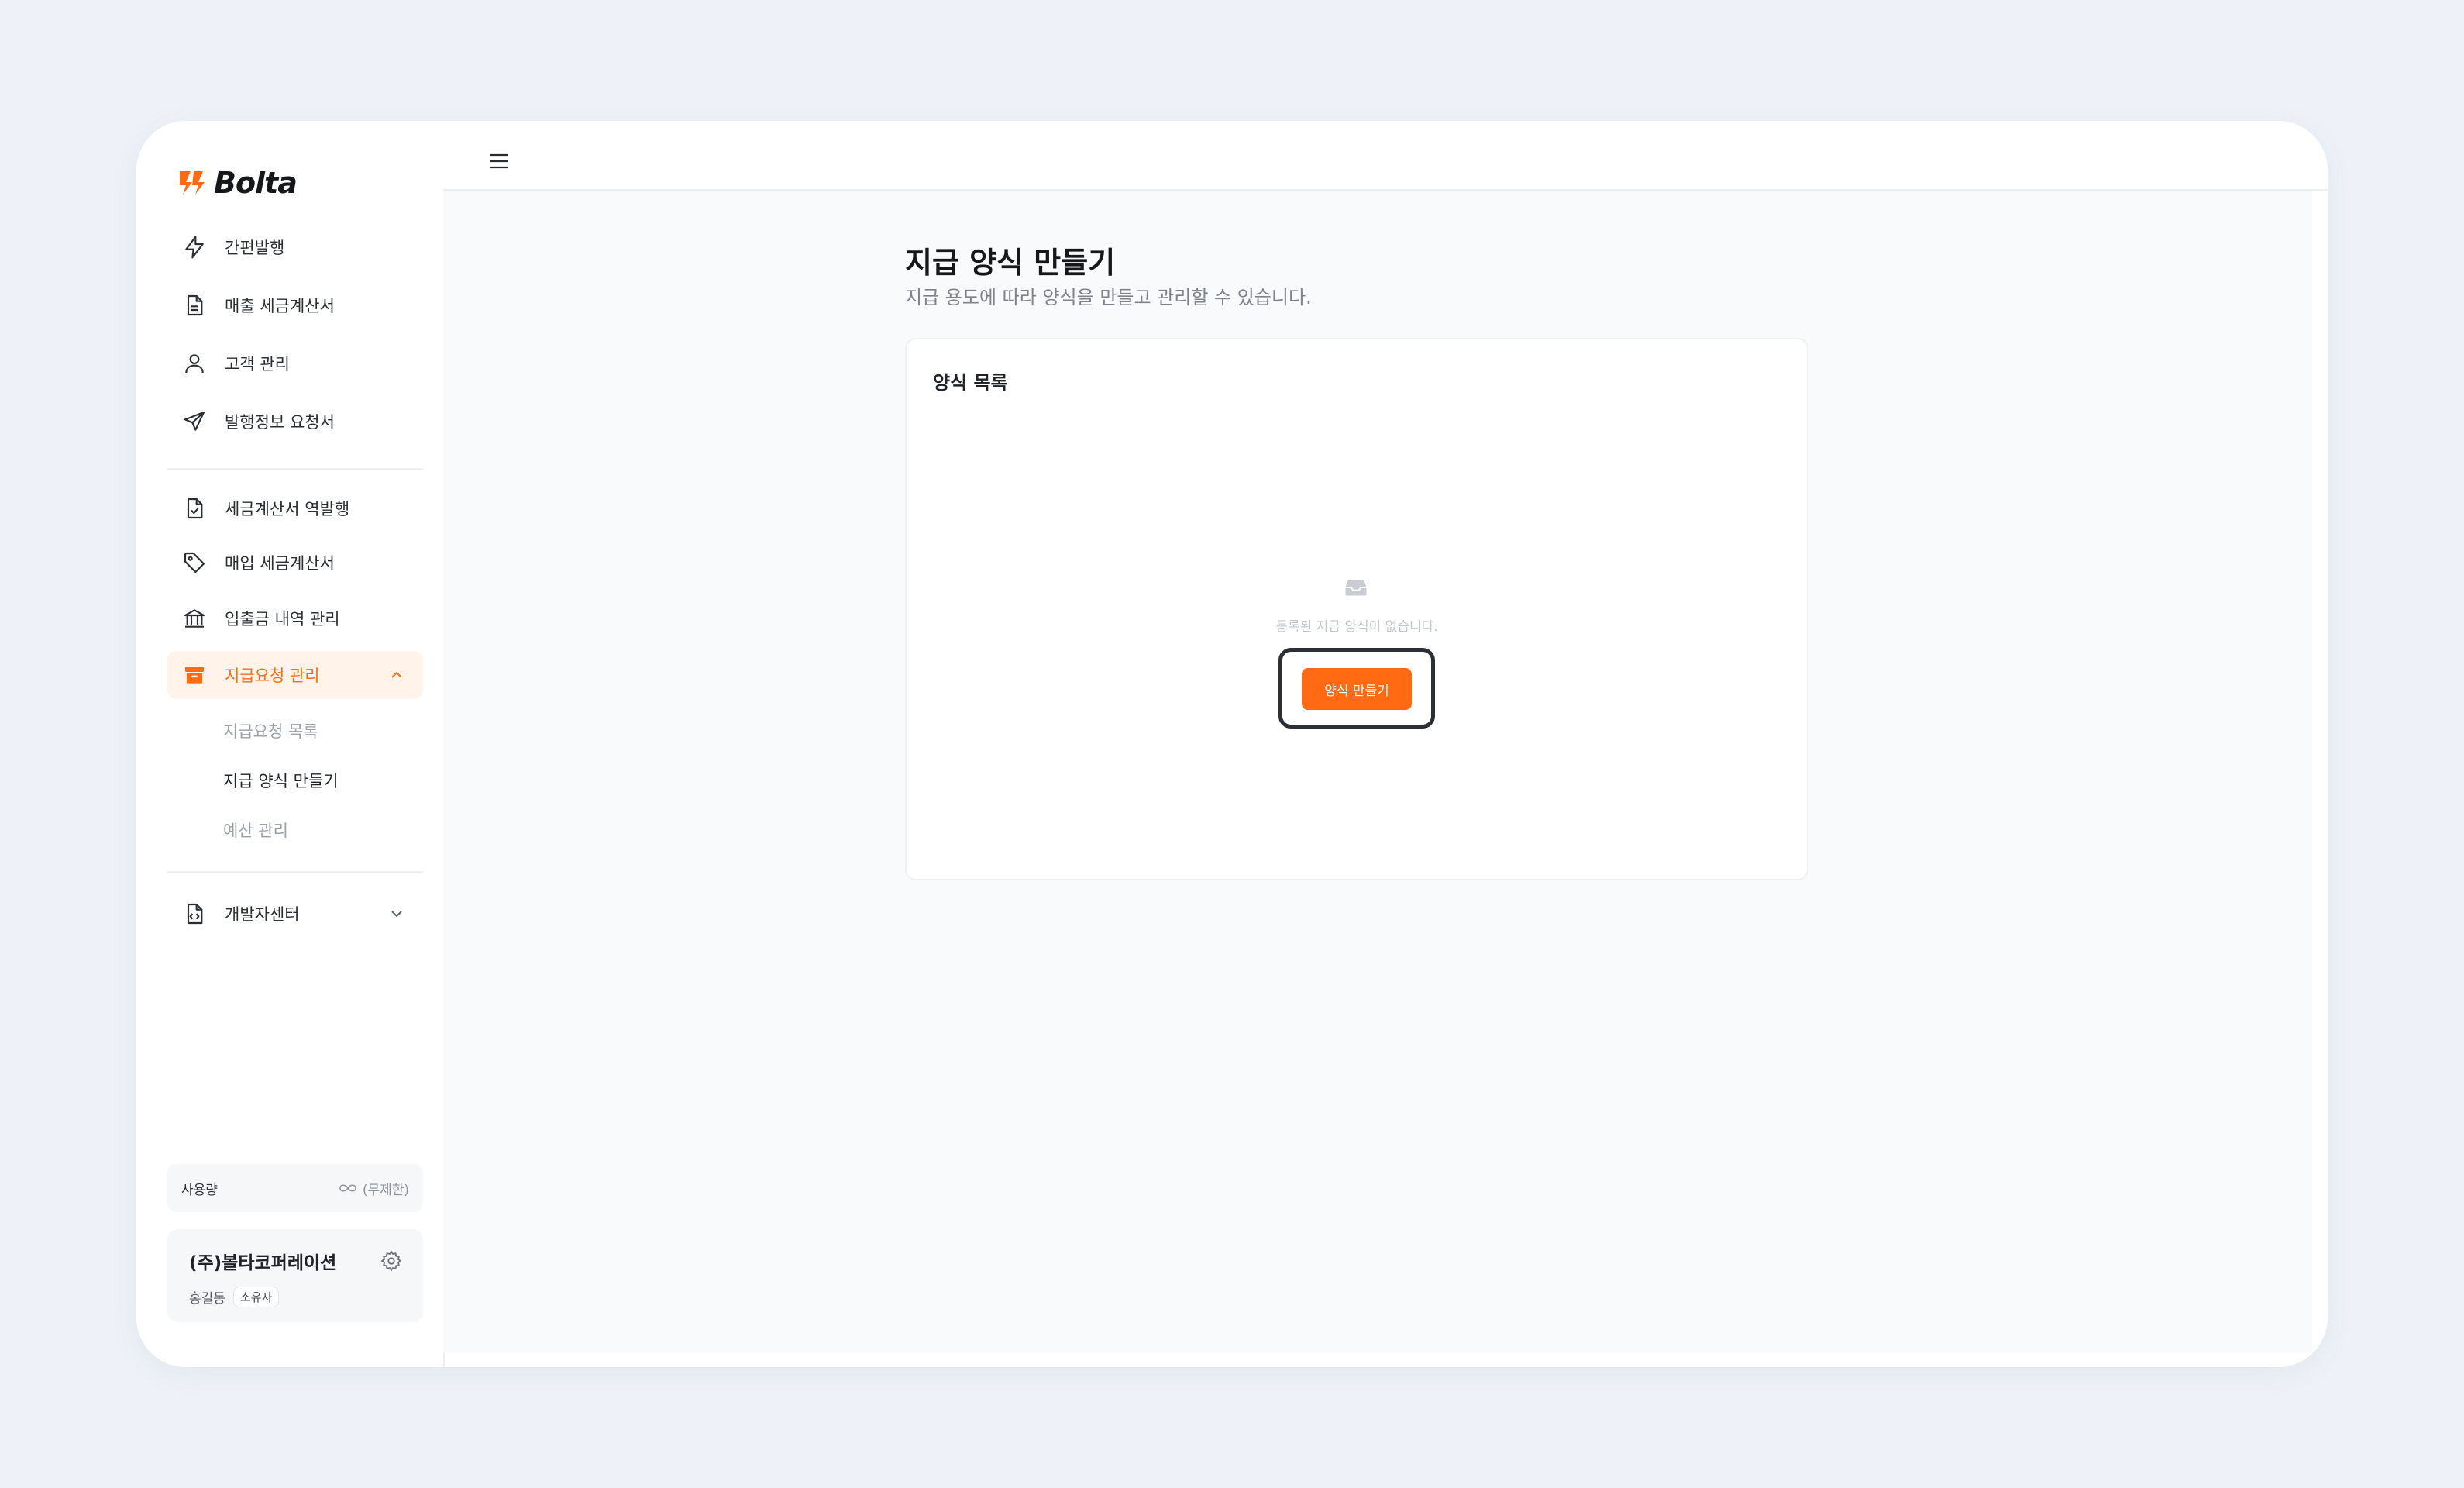  What do you see at coordinates (295, 1296) in the screenshot?
I see `company-meta: 홍길동 소유자` at bounding box center [295, 1296].